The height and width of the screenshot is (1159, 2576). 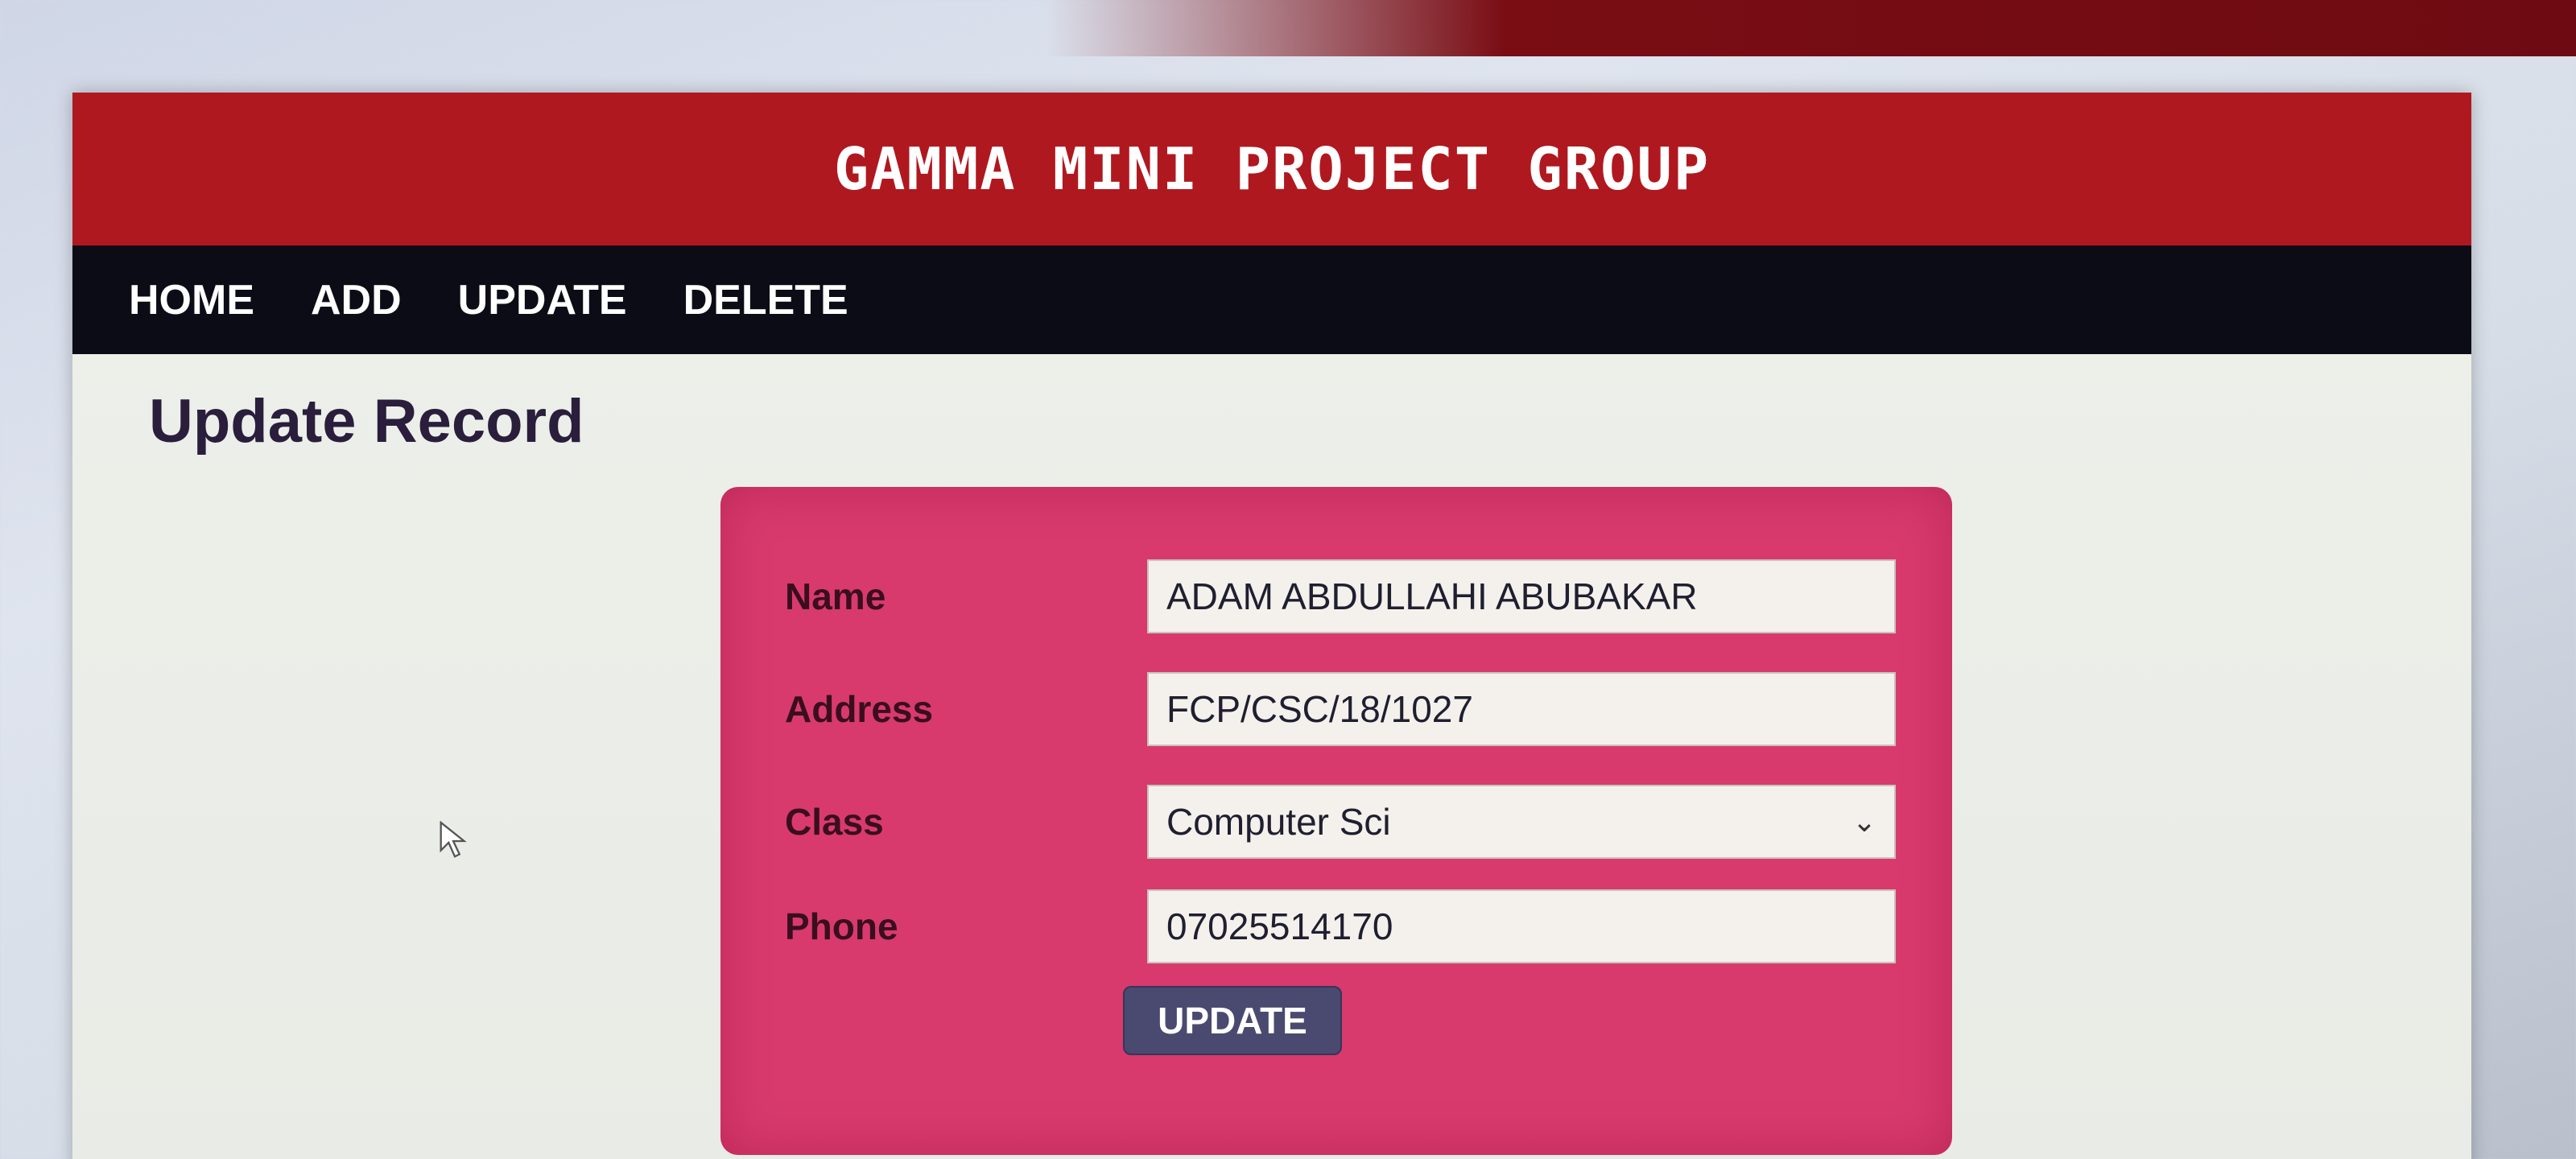 I want to click on nav-home-link: HOME, so click(x=191, y=300).